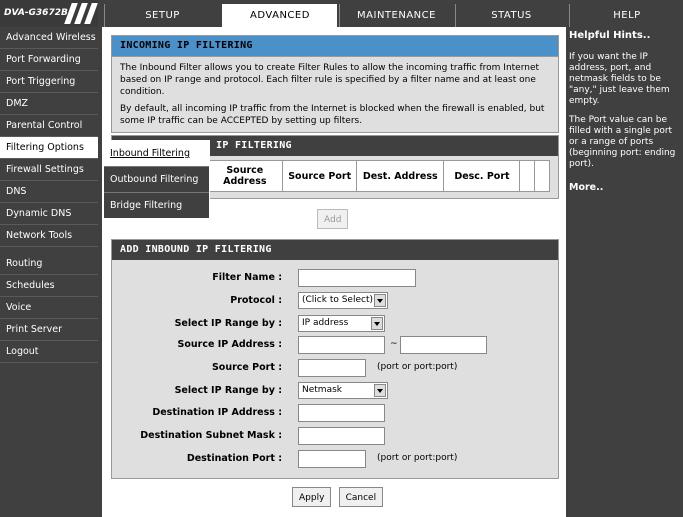  What do you see at coordinates (332, 459) in the screenshot?
I see `dest-port-input` at bounding box center [332, 459].